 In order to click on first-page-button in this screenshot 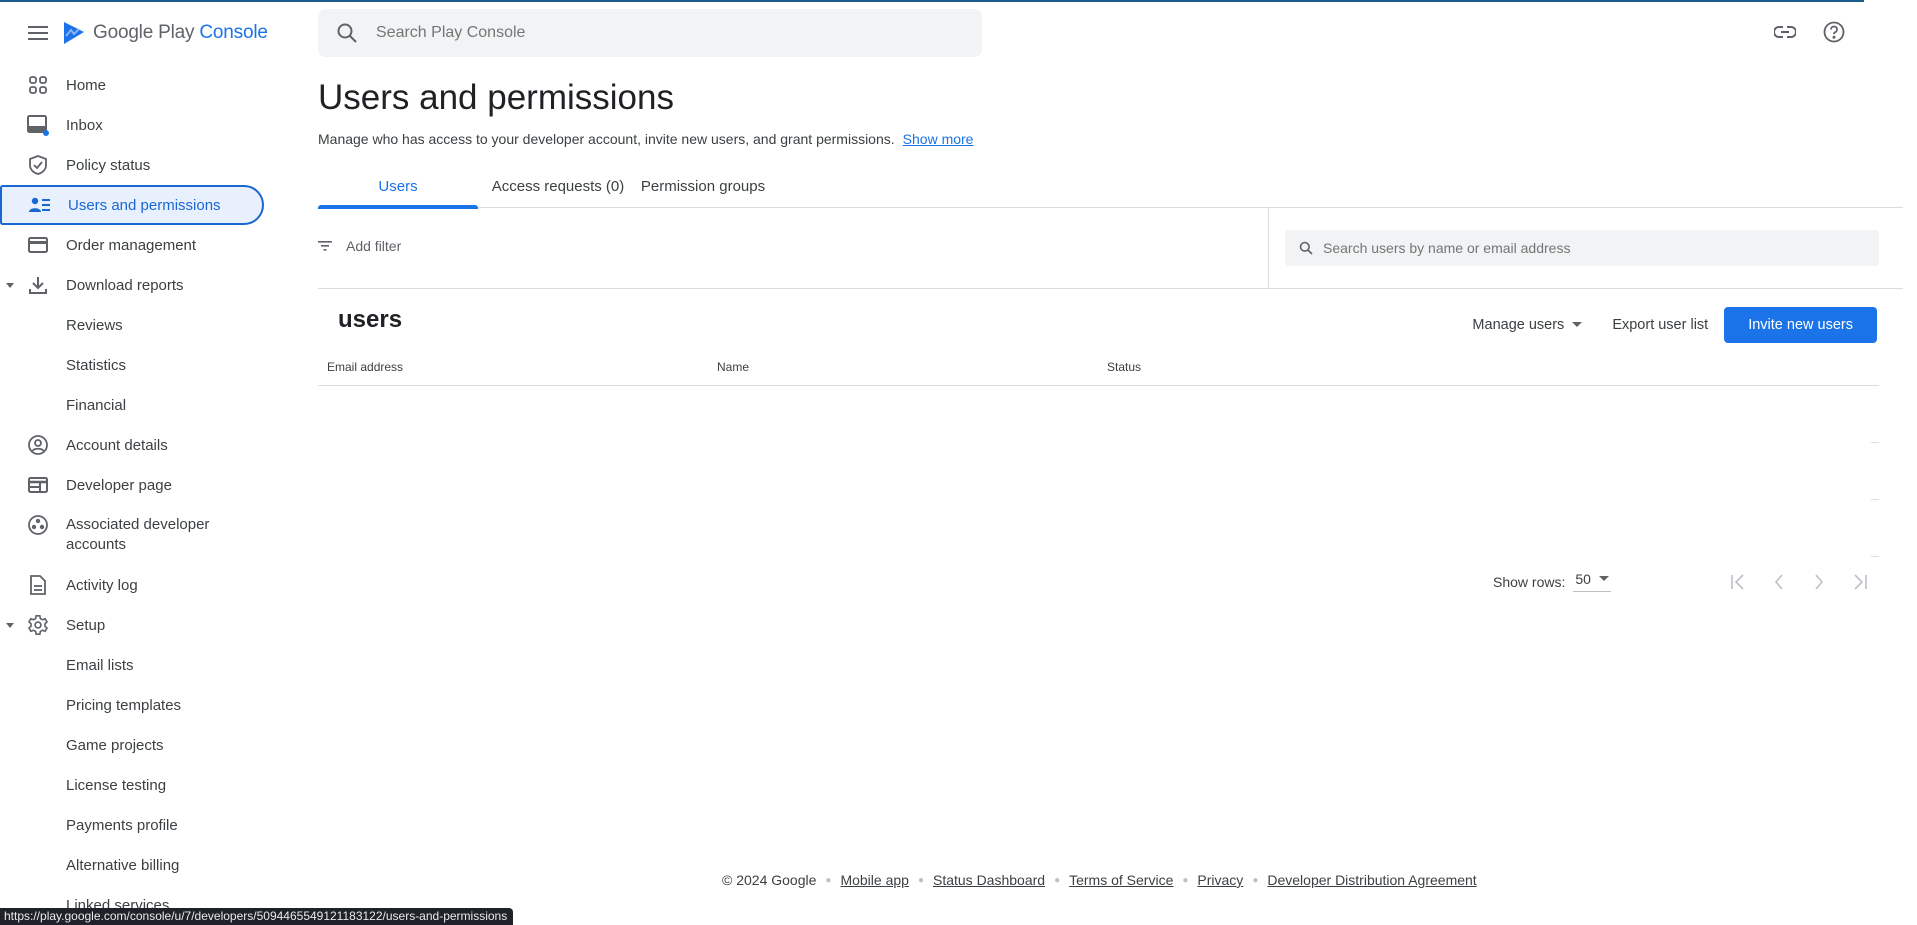, I will do `click(1739, 582)`.